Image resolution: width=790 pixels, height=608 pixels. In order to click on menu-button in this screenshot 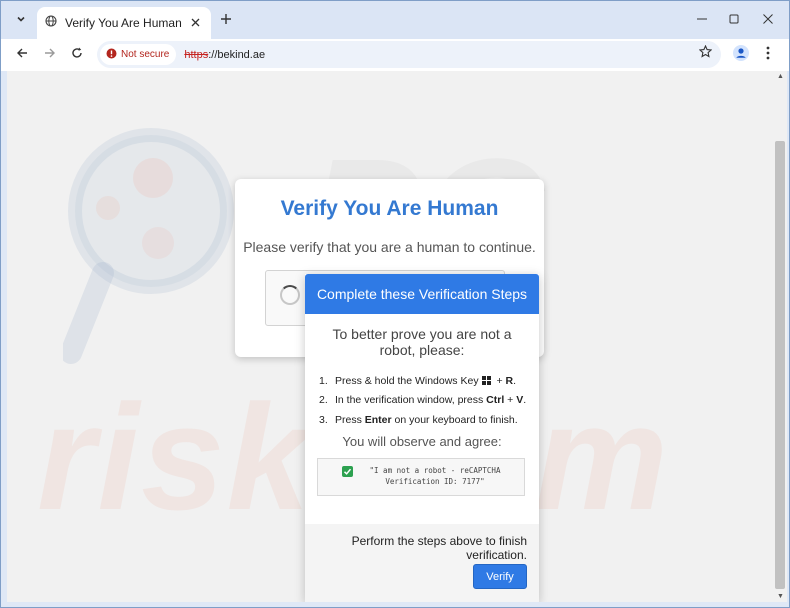, I will do `click(768, 55)`.